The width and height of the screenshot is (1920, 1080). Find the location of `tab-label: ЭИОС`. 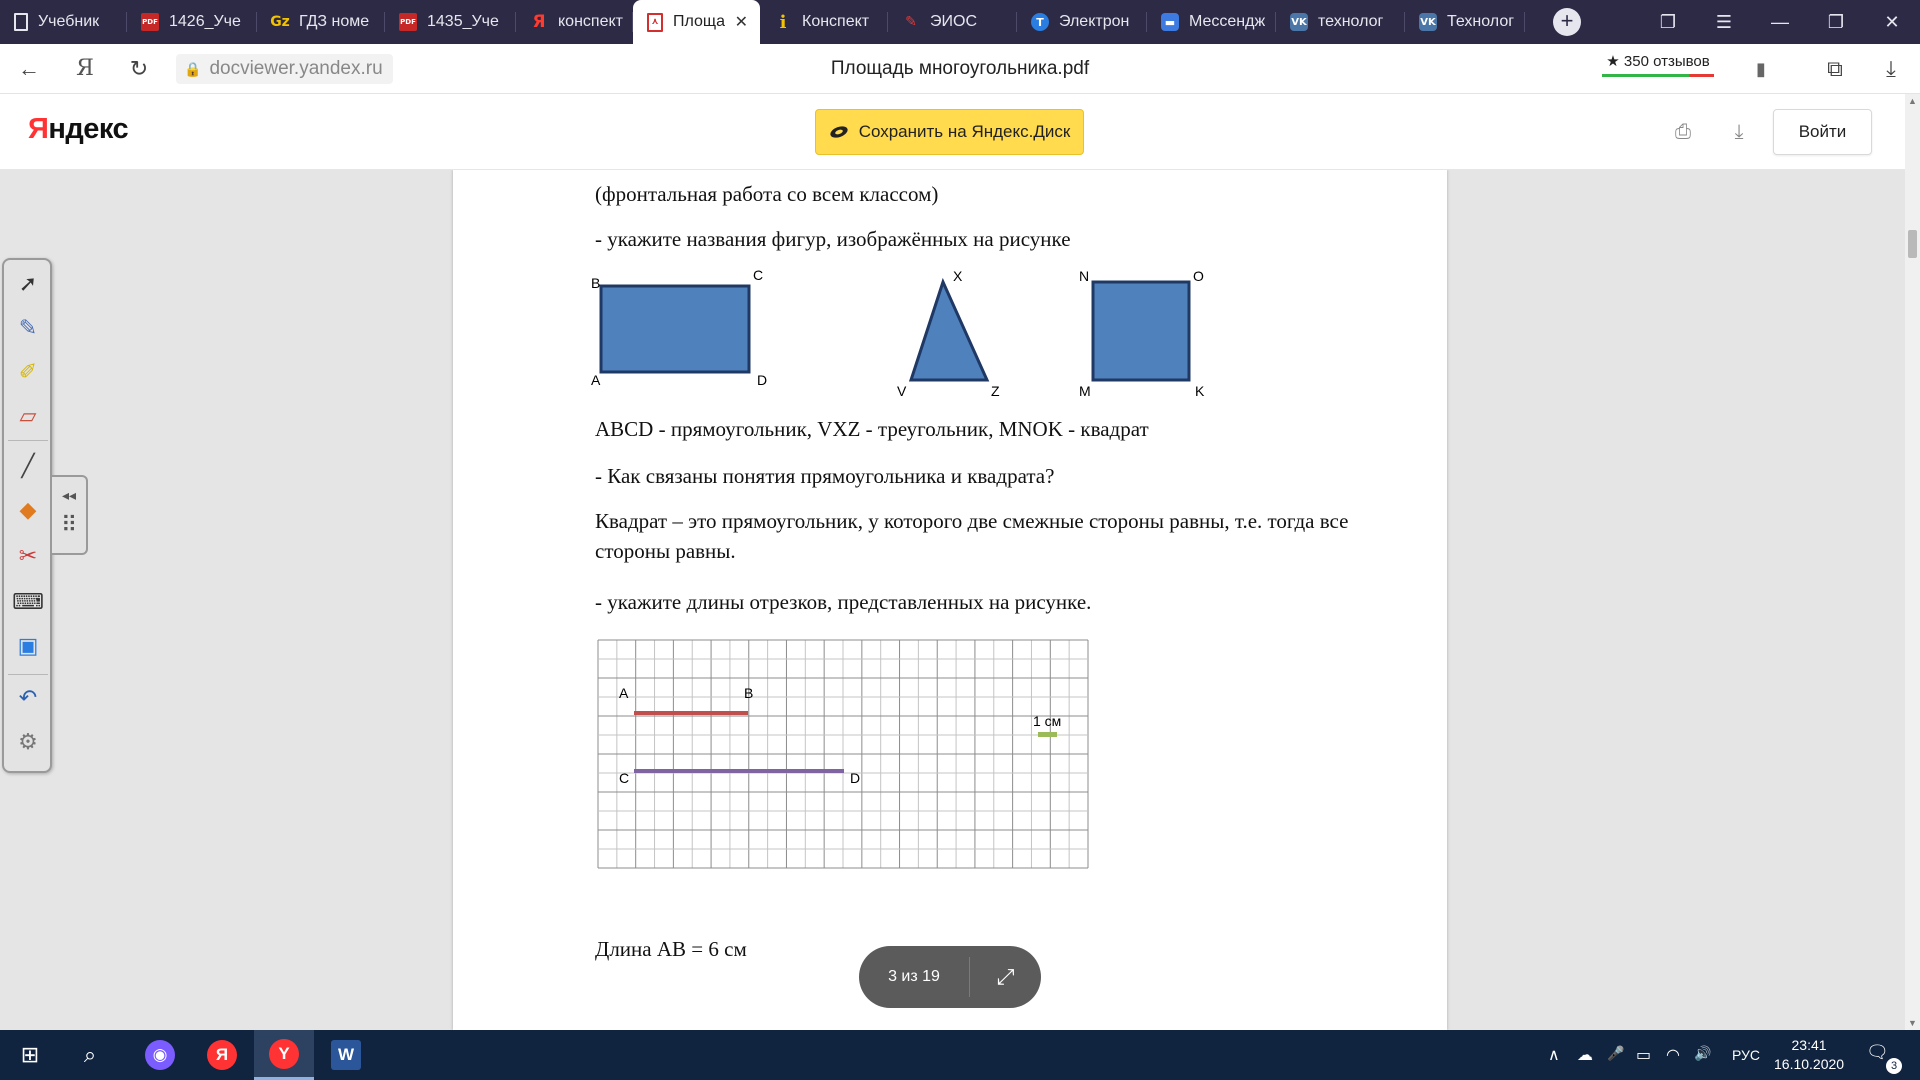

tab-label: ЭИОС is located at coordinates (953, 21).